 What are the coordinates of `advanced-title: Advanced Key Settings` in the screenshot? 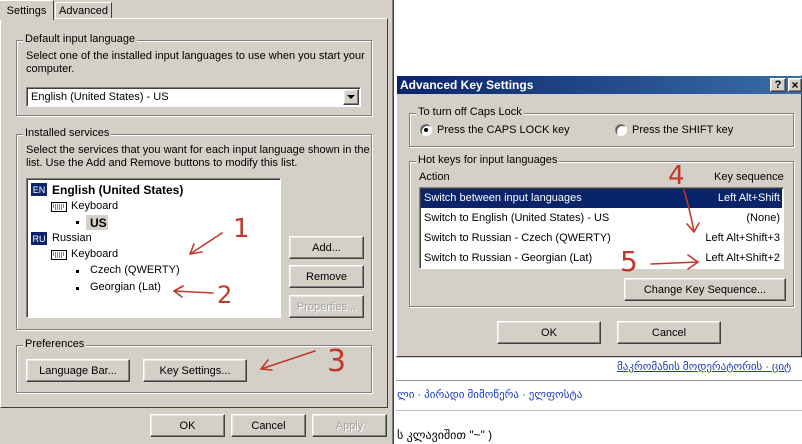 It's located at (467, 85).